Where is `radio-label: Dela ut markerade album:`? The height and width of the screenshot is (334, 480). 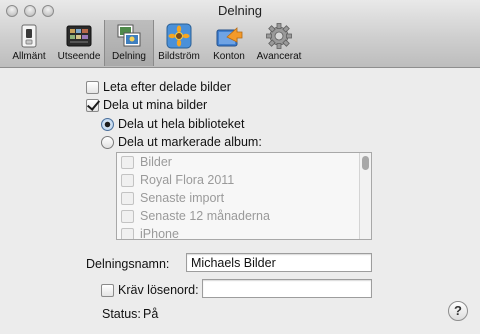 radio-label: Dela ut markerade album: is located at coordinates (190, 142).